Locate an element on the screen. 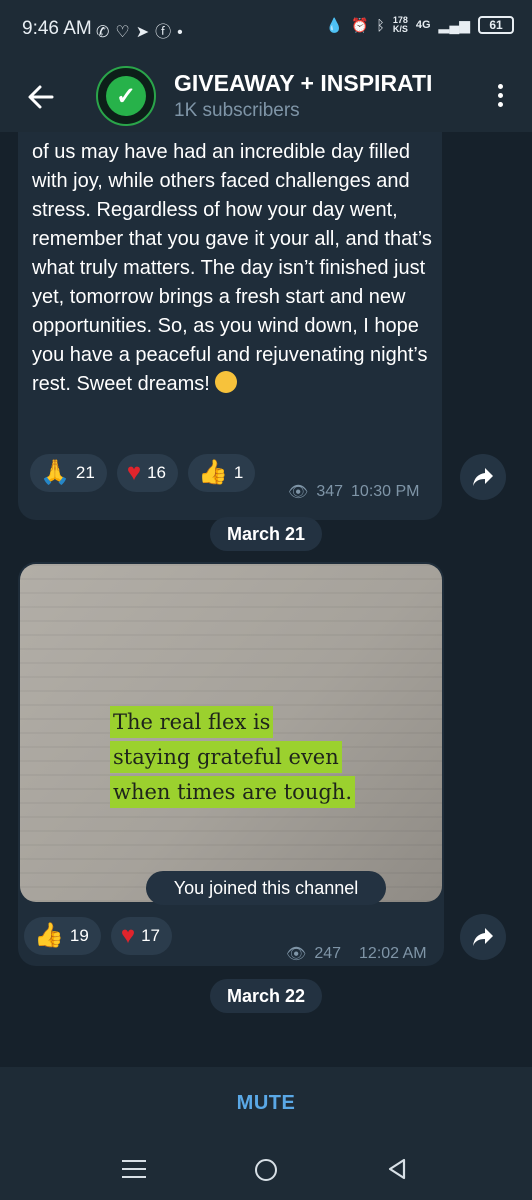 Image resolution: width=532 pixels, height=1200 pixels. date-separator: March 22 is located at coordinates (266, 996).